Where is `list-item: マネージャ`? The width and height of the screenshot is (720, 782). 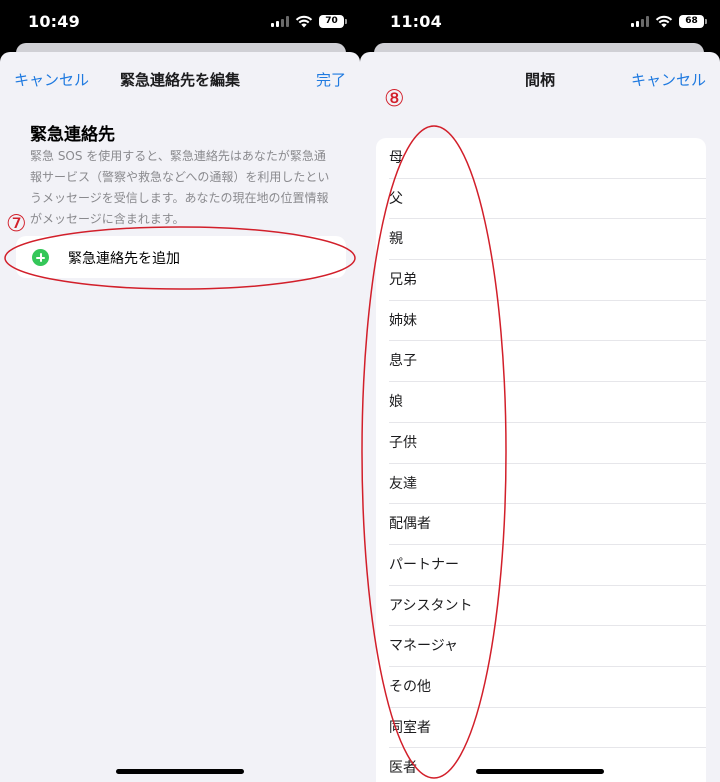
list-item: マネージャ is located at coordinates (541, 646).